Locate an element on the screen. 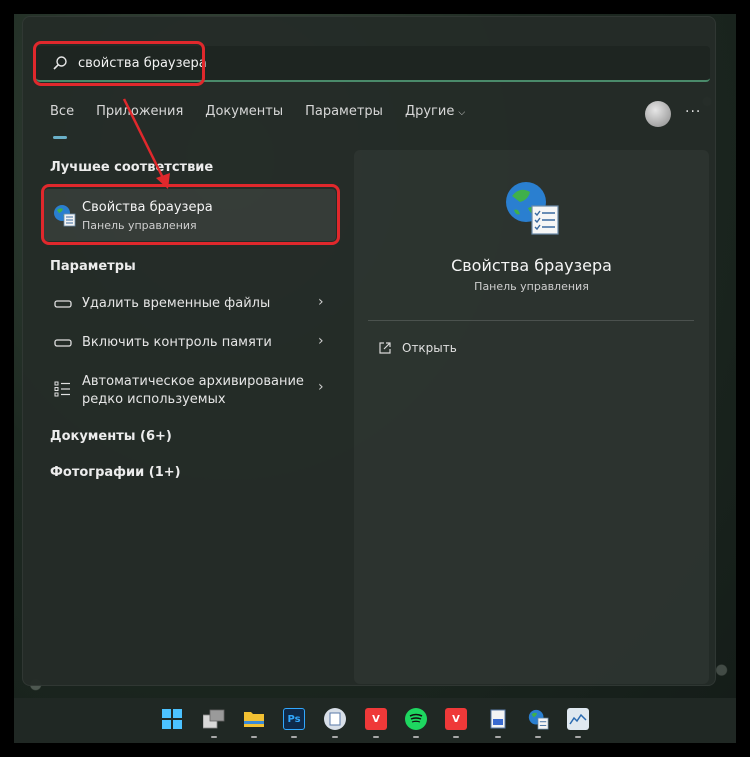 The width and height of the screenshot is (750, 757). tab-apps: Приложения is located at coordinates (139, 117).